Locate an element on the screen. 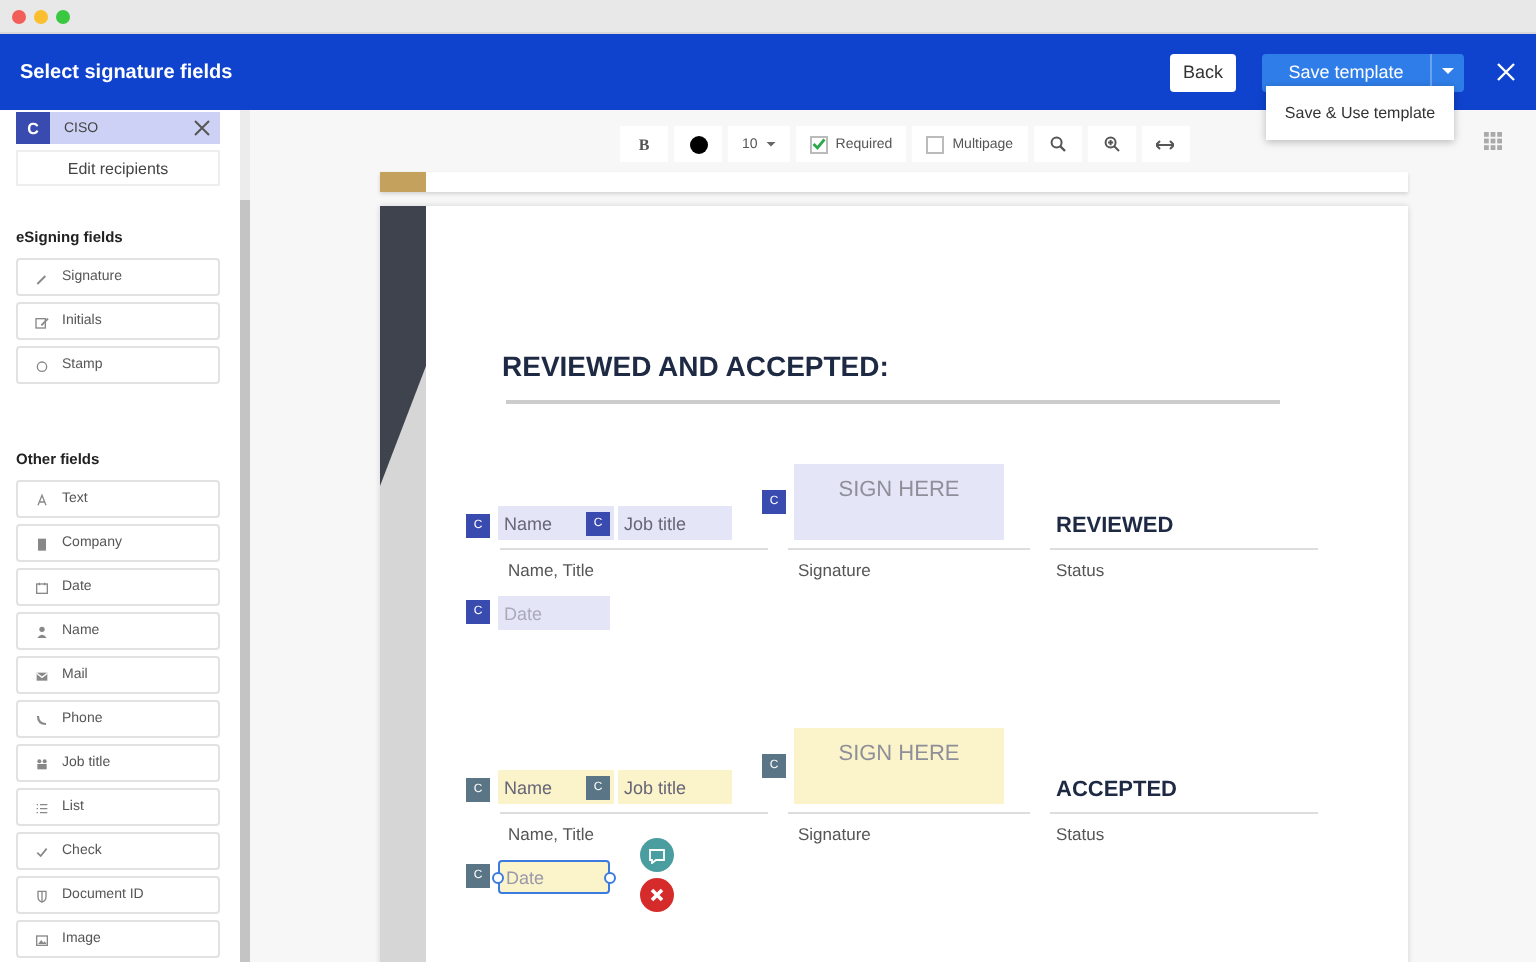 This screenshot has width=1536, height=962. scrollbar is located at coordinates (245, 536).